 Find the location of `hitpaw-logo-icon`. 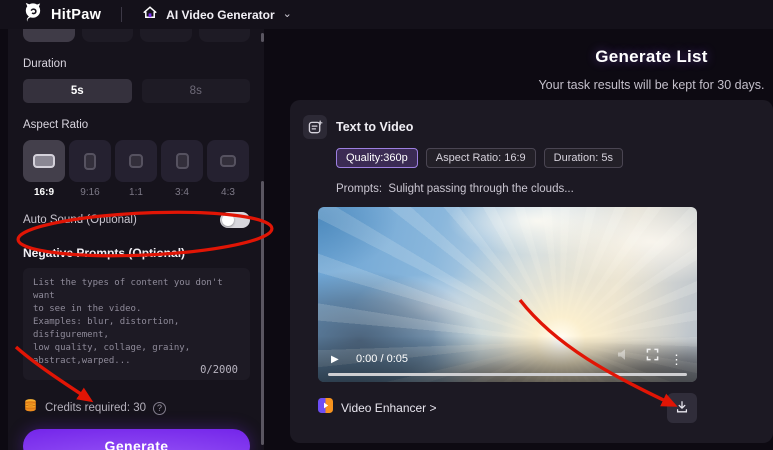

hitpaw-logo-icon is located at coordinates (32, 14).